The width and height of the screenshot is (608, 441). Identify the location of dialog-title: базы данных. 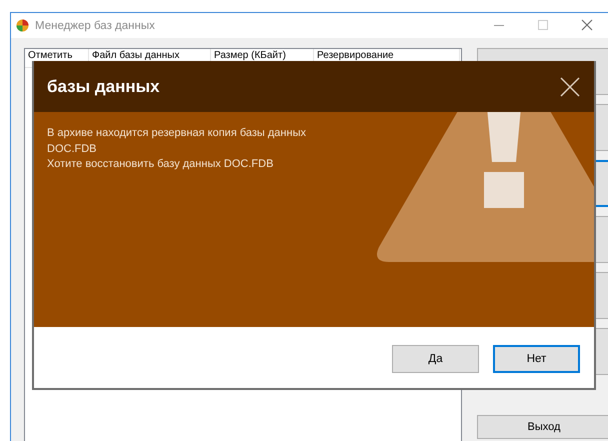
(104, 86).